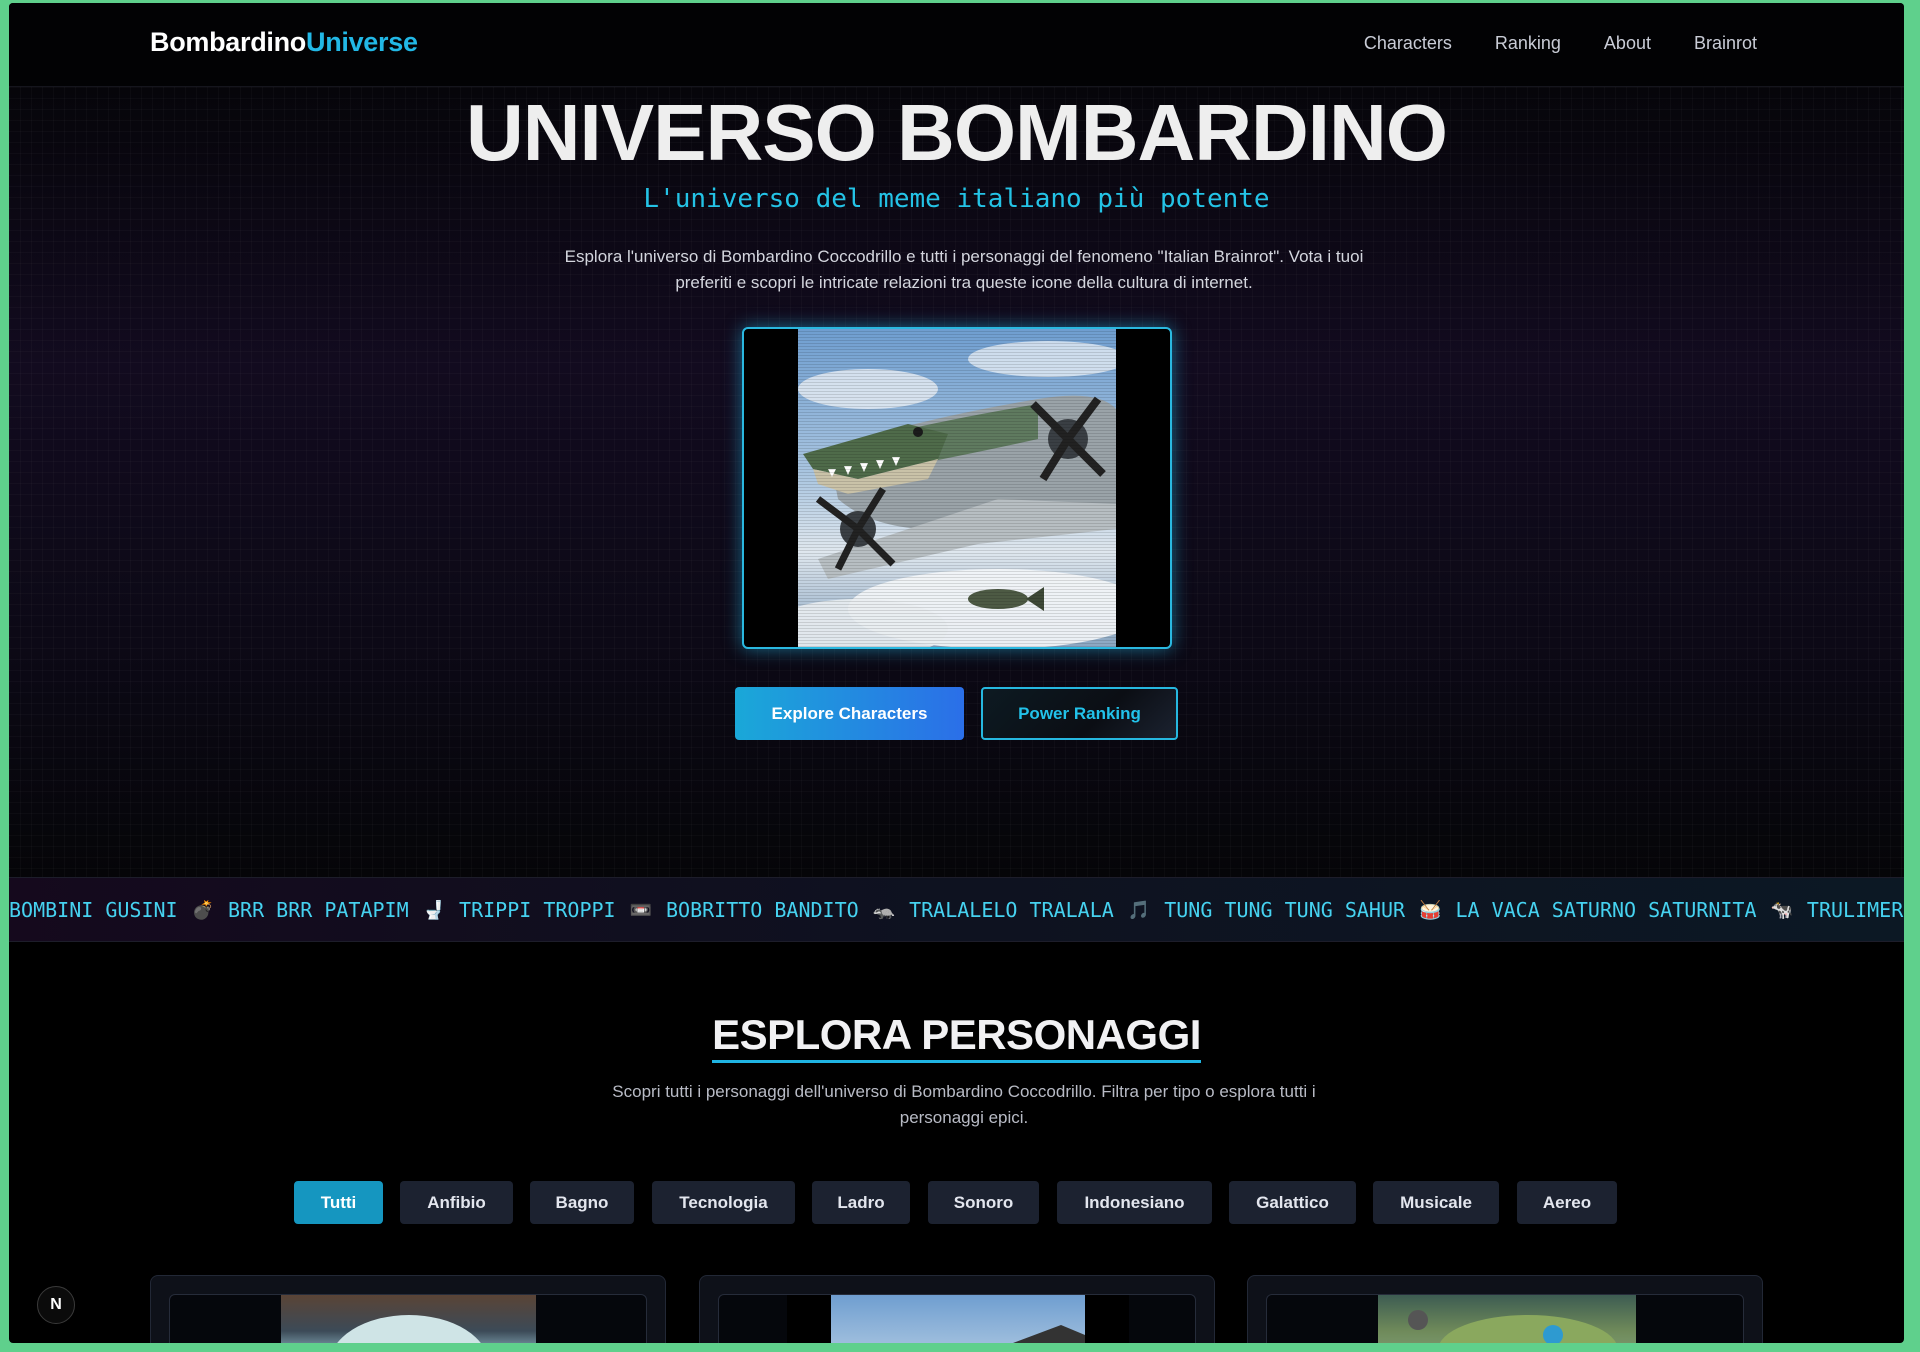 This screenshot has width=1920, height=1352. What do you see at coordinates (318, 910) in the screenshot?
I see `ticker-text: BRR BRR PATAPIM` at bounding box center [318, 910].